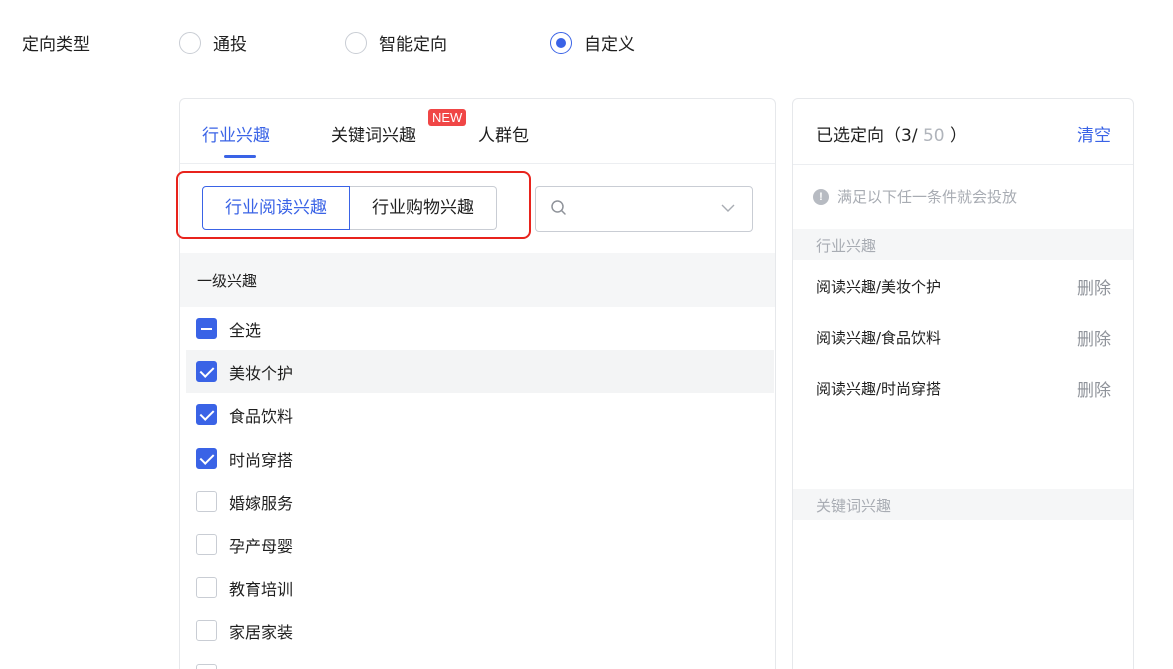  Describe the element at coordinates (480, 544) in the screenshot. I see `checkbox-item: 孕产母婴` at that location.